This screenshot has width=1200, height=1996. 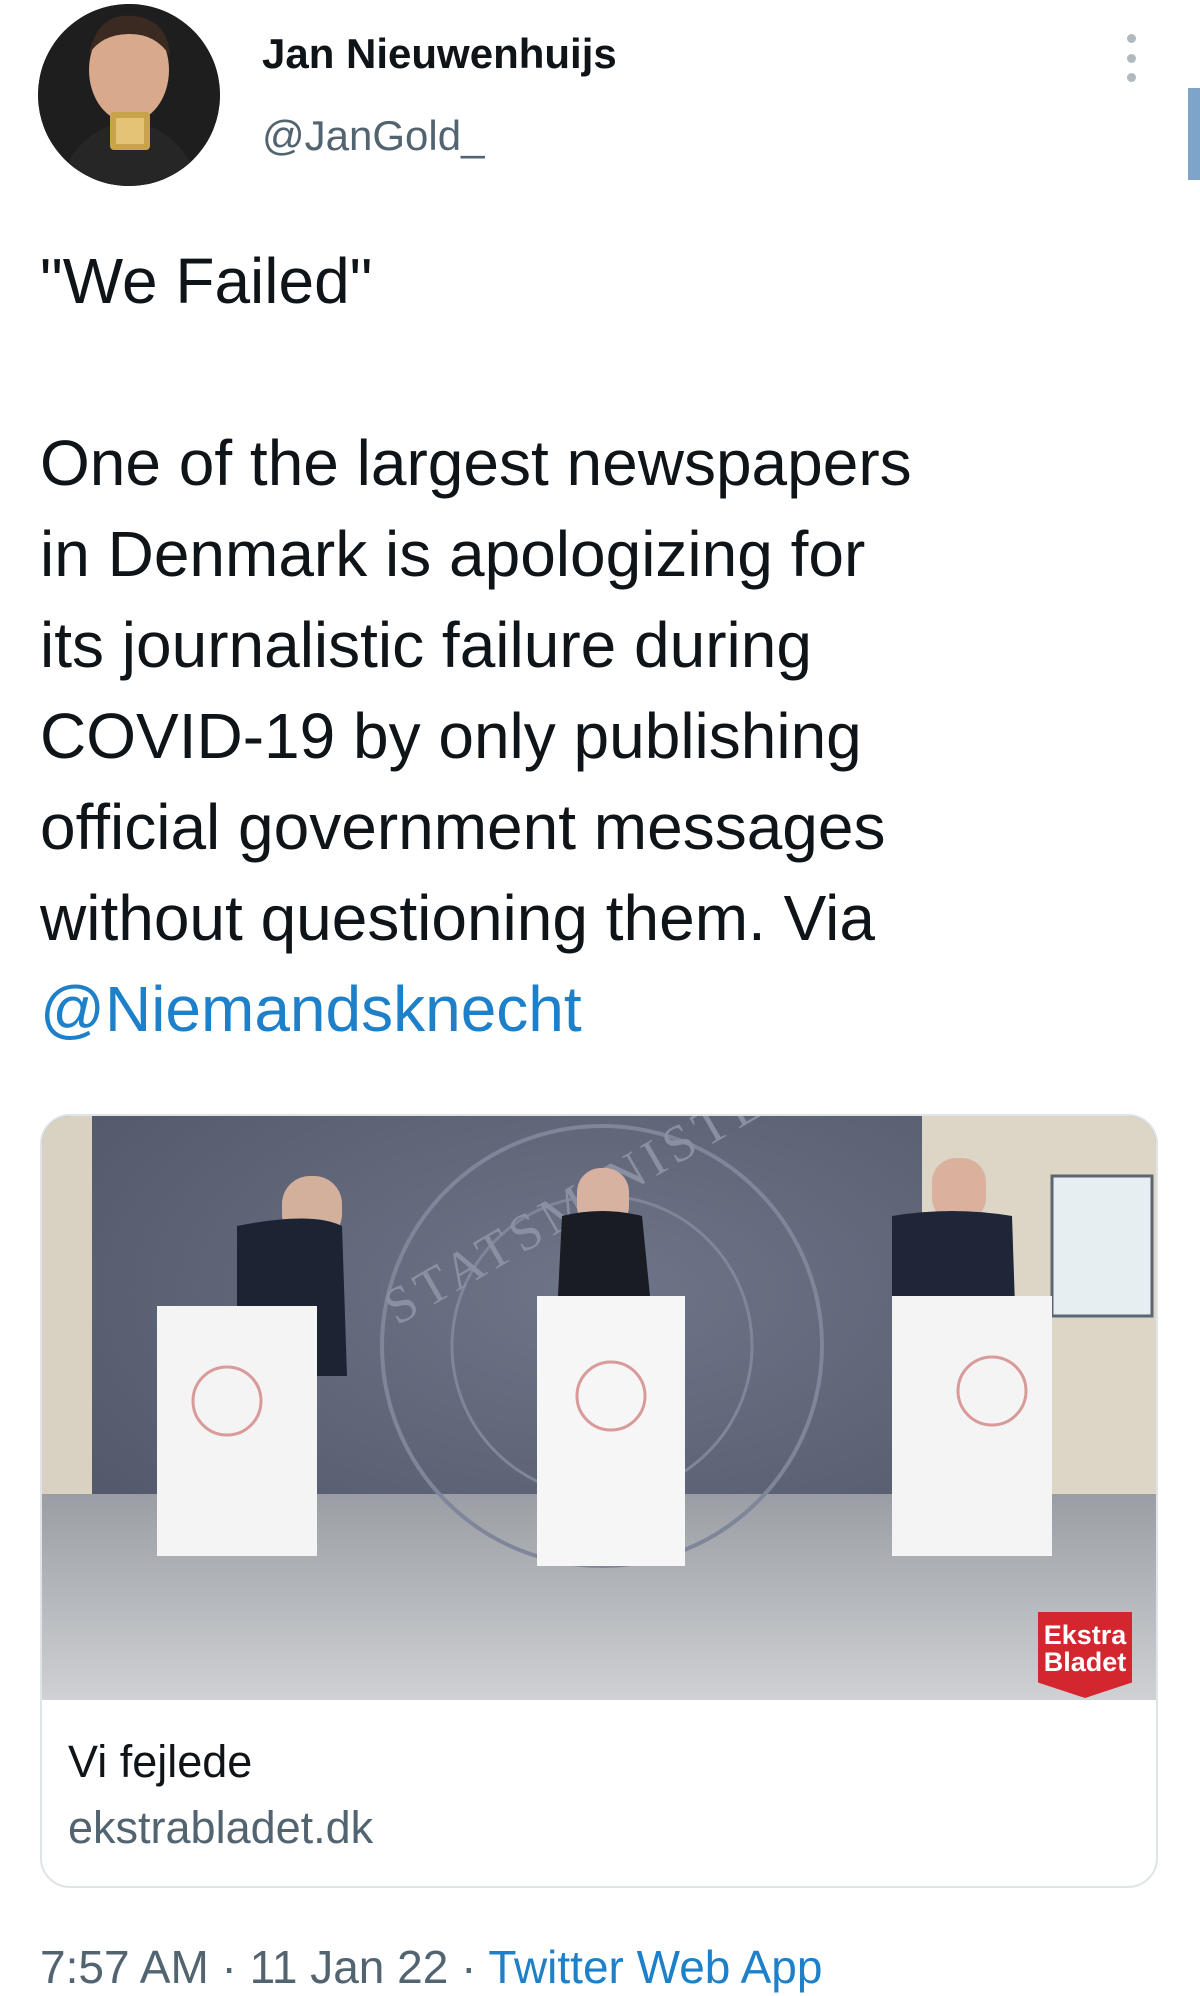 I want to click on tweet-meta: 7:57 AM · 11 Jan 22 · Twitter Web App, so click(x=431, y=1967).